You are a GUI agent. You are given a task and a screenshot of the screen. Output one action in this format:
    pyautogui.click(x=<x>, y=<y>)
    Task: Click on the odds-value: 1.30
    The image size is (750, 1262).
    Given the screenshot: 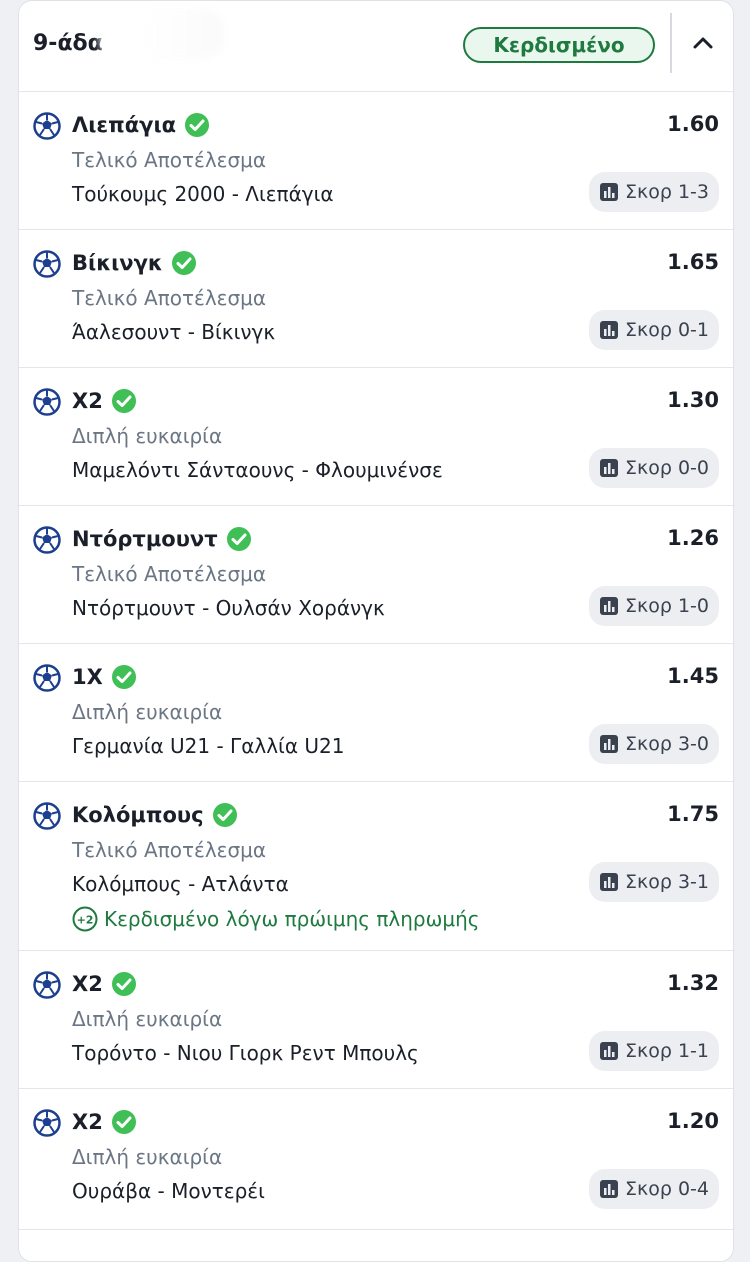 What is the action you would take?
    pyautogui.click(x=693, y=400)
    